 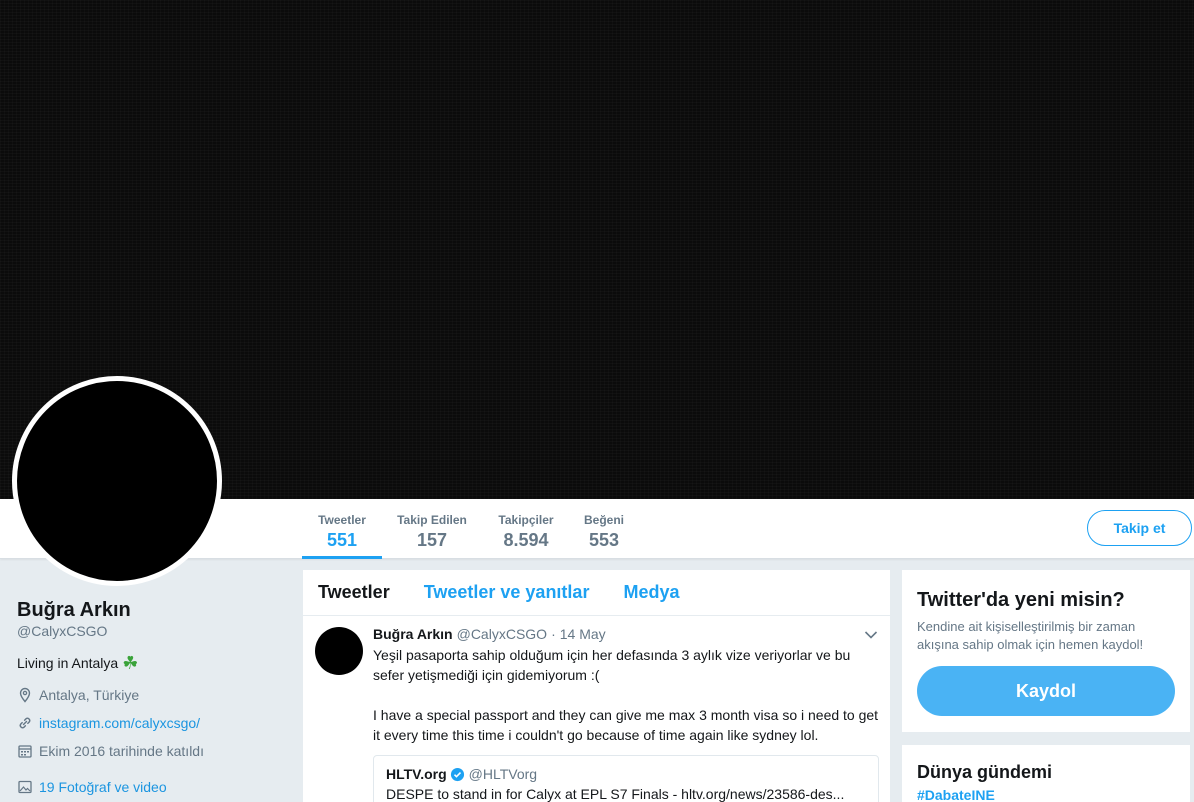 I want to click on signup-title: Twitter'da yeni misin?, so click(x=1021, y=600).